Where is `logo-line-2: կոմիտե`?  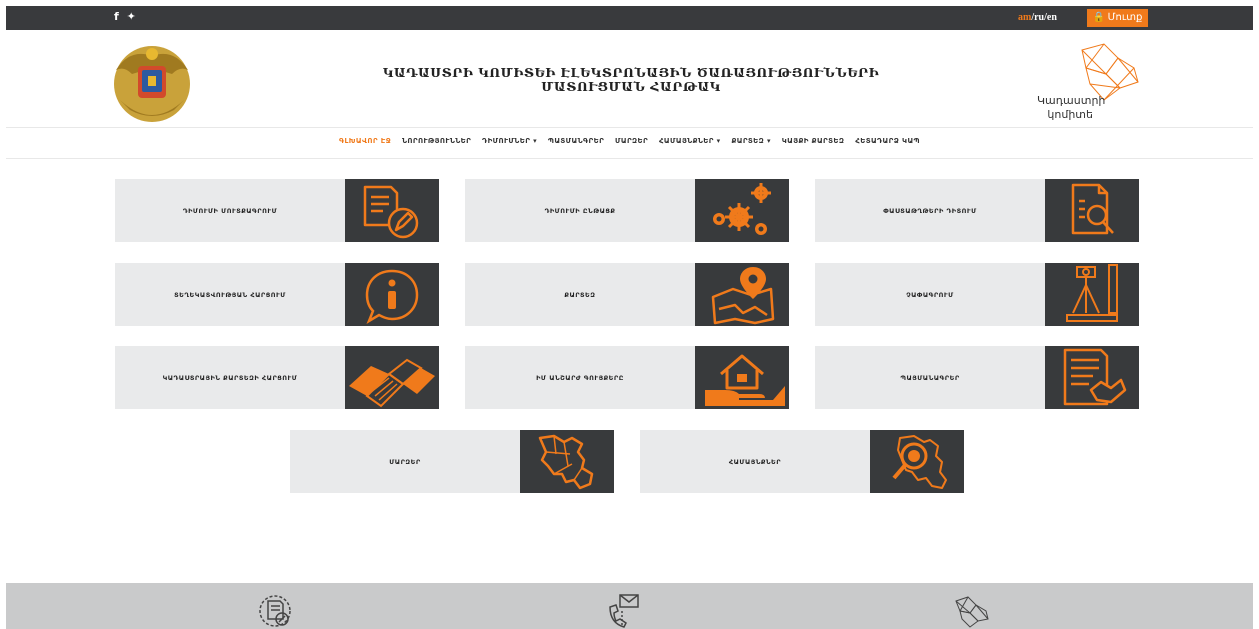
logo-line-2: կոմիտե is located at coordinates (1070, 114).